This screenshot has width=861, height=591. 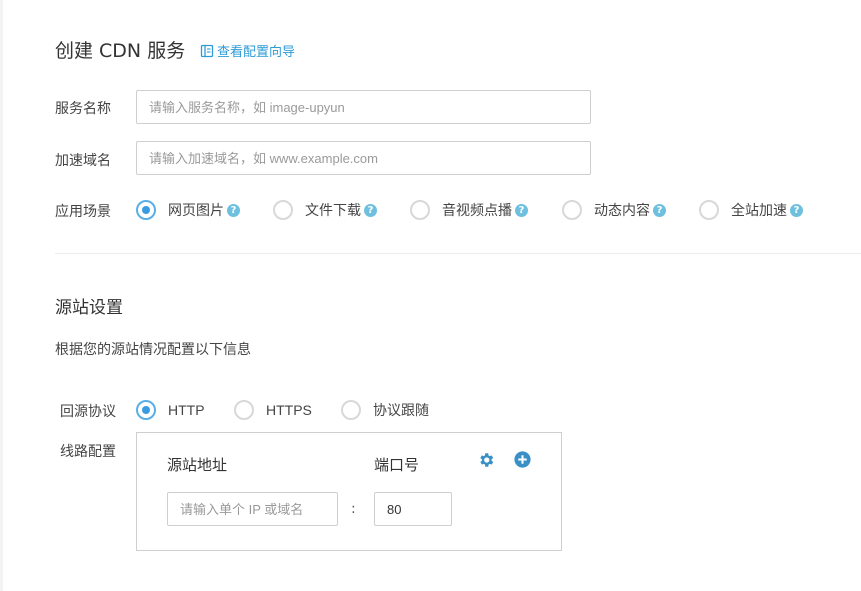 I want to click on scenario-option-dynamic-content: 动态内容 ?, so click(x=614, y=210).